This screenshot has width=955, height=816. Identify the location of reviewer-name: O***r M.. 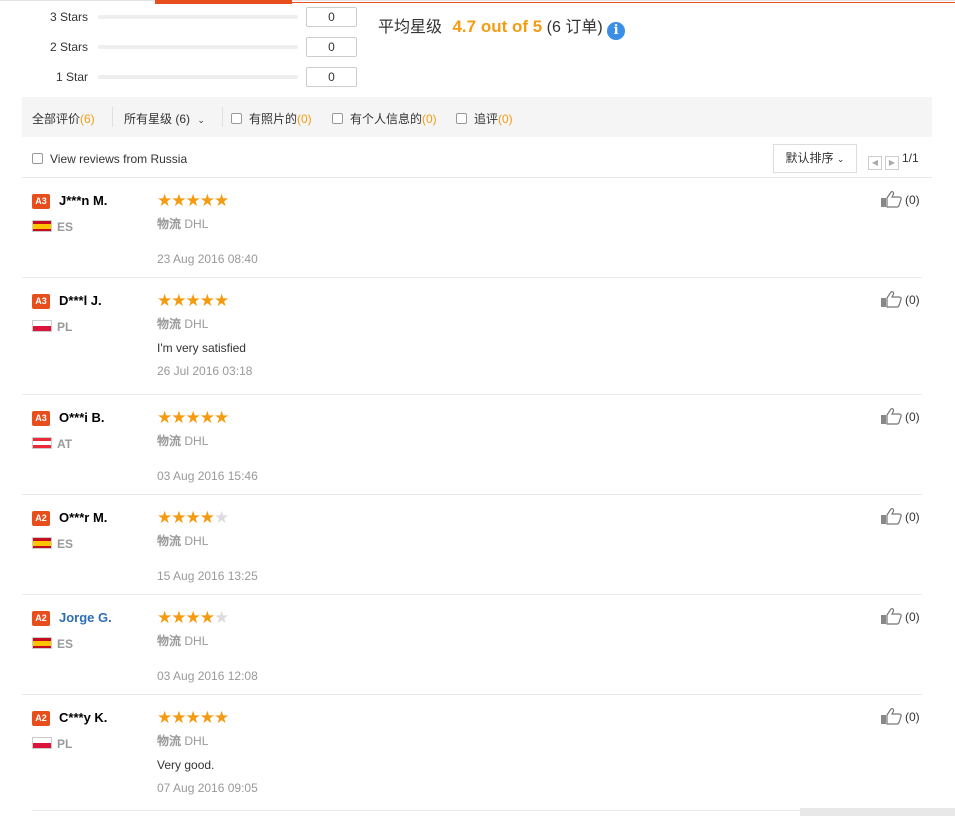
(83, 517).